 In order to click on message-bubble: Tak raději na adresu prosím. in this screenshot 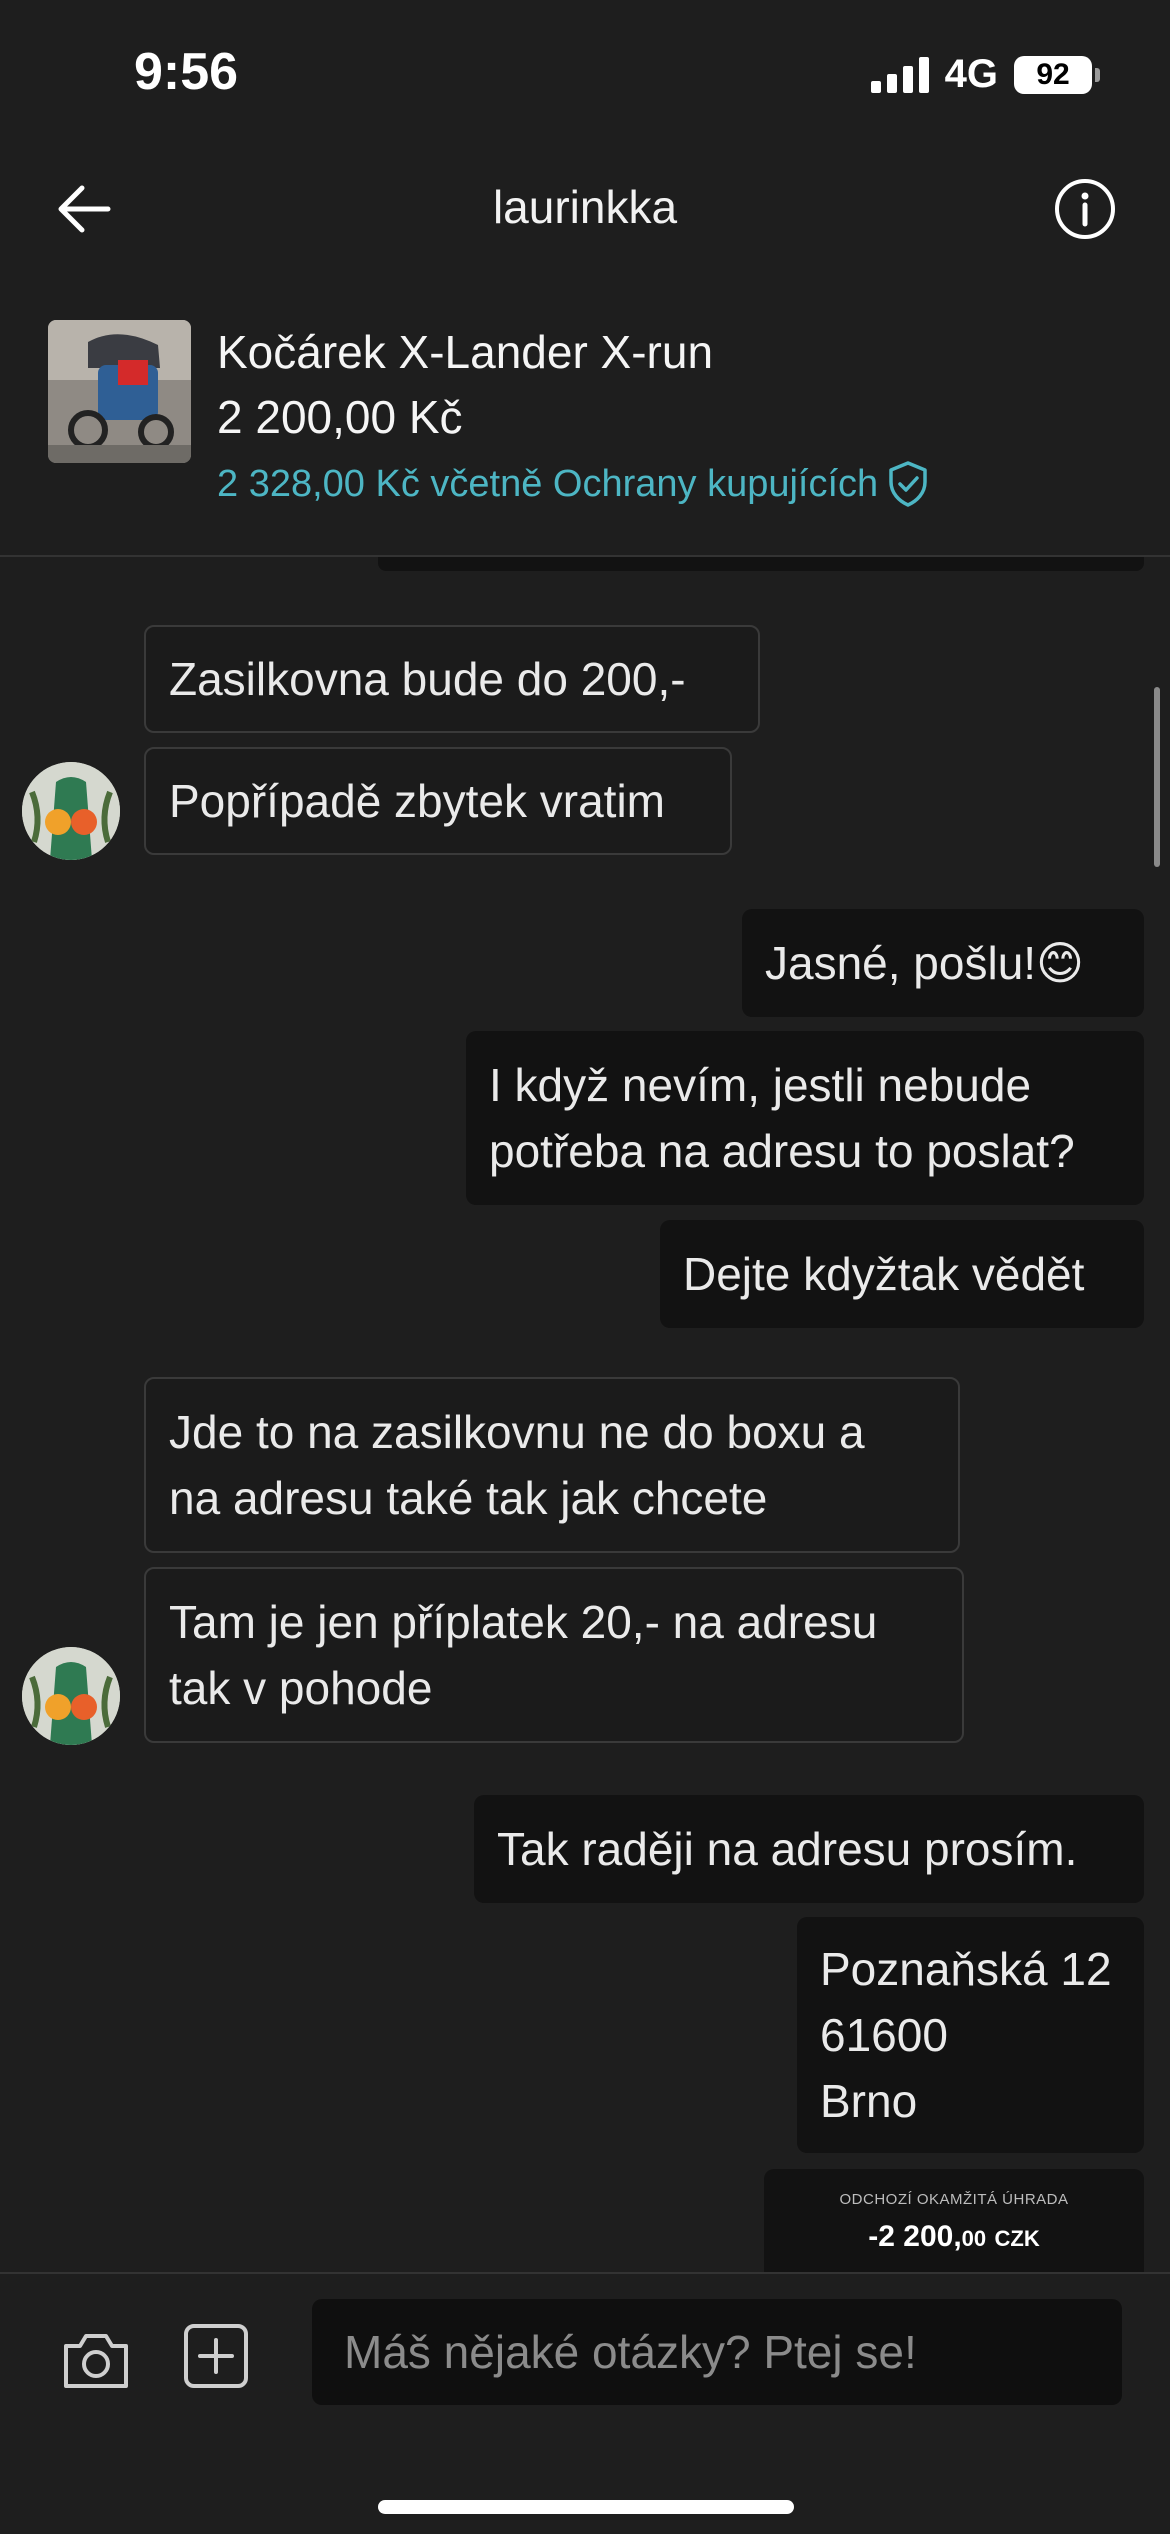, I will do `click(809, 1849)`.